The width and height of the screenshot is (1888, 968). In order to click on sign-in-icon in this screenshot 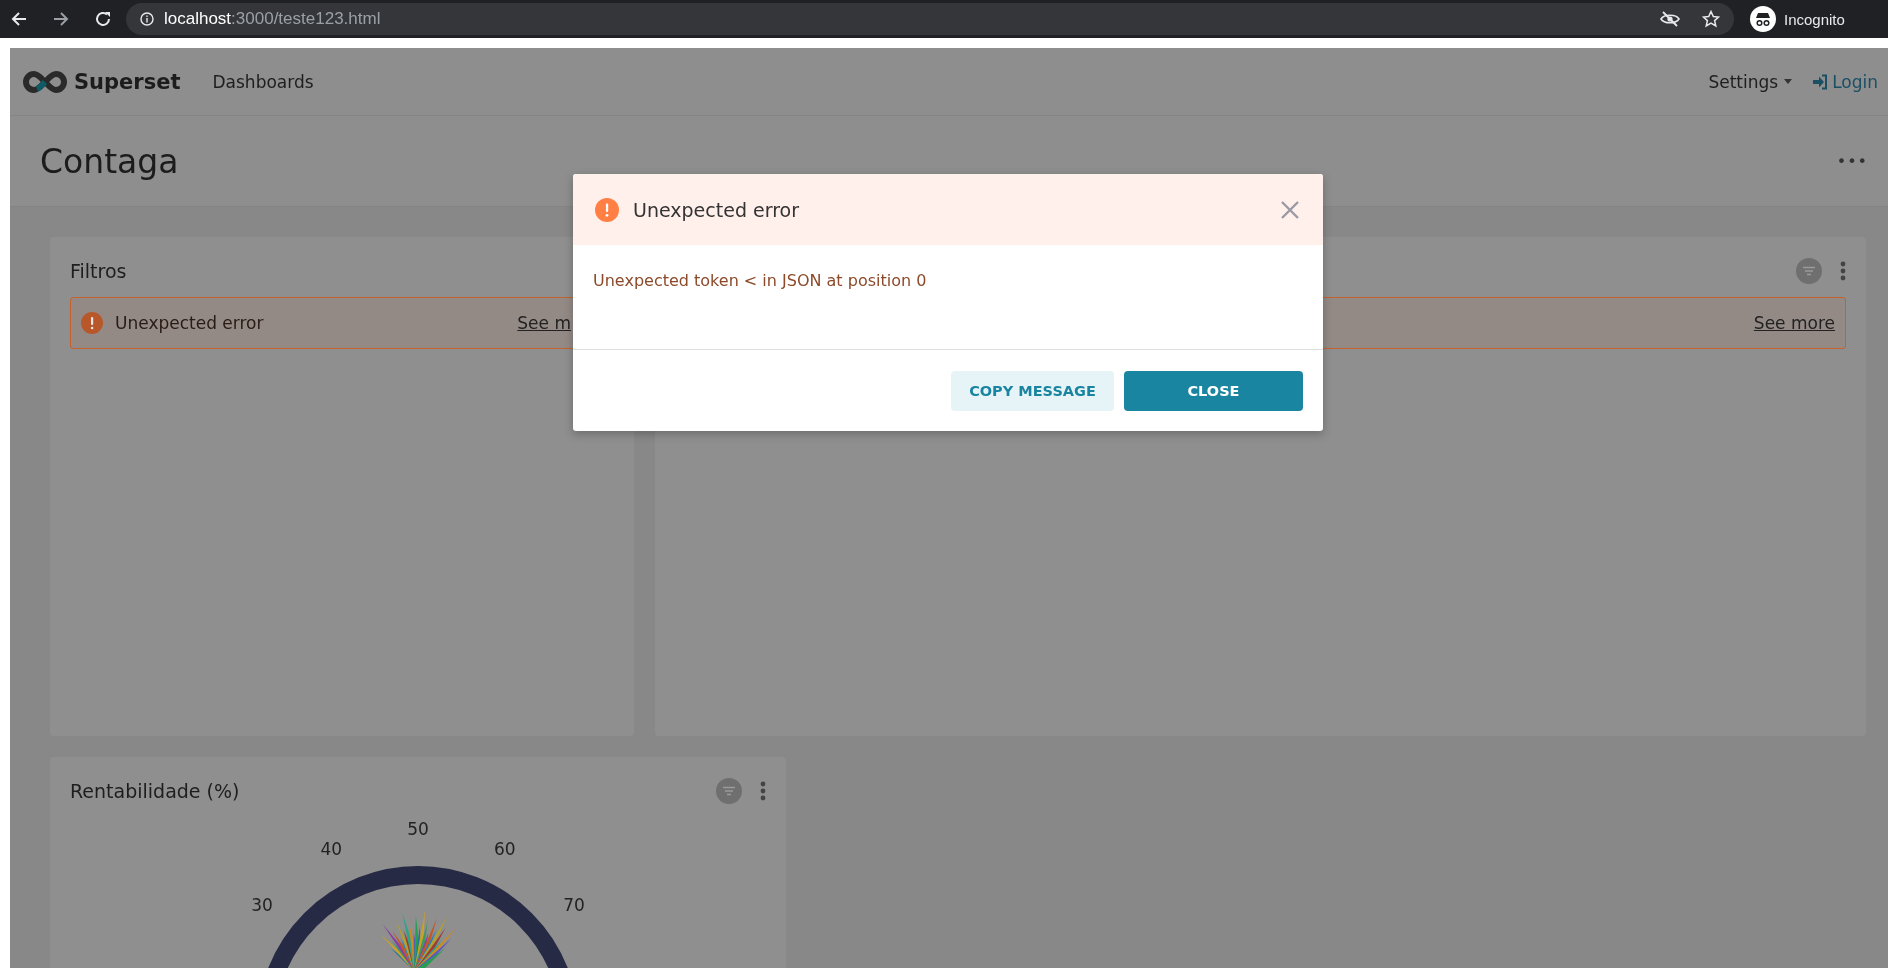, I will do `click(1820, 81)`.